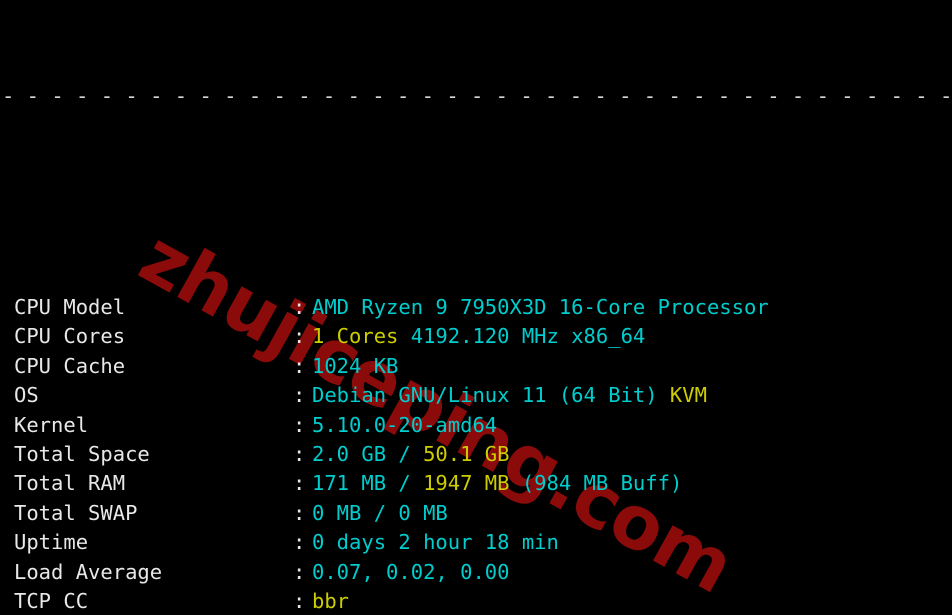 The image size is (952, 615). I want to click on info-row: Total Space:2.0 GB / 50.1 GB, so click(476, 454).